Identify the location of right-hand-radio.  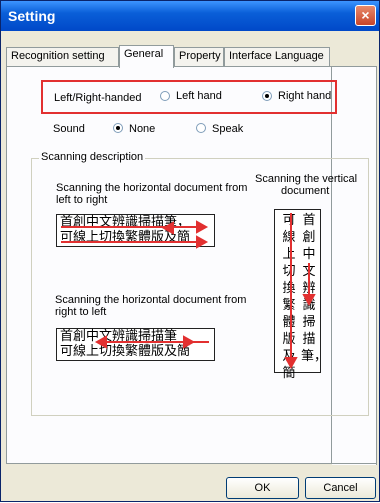
(267, 96).